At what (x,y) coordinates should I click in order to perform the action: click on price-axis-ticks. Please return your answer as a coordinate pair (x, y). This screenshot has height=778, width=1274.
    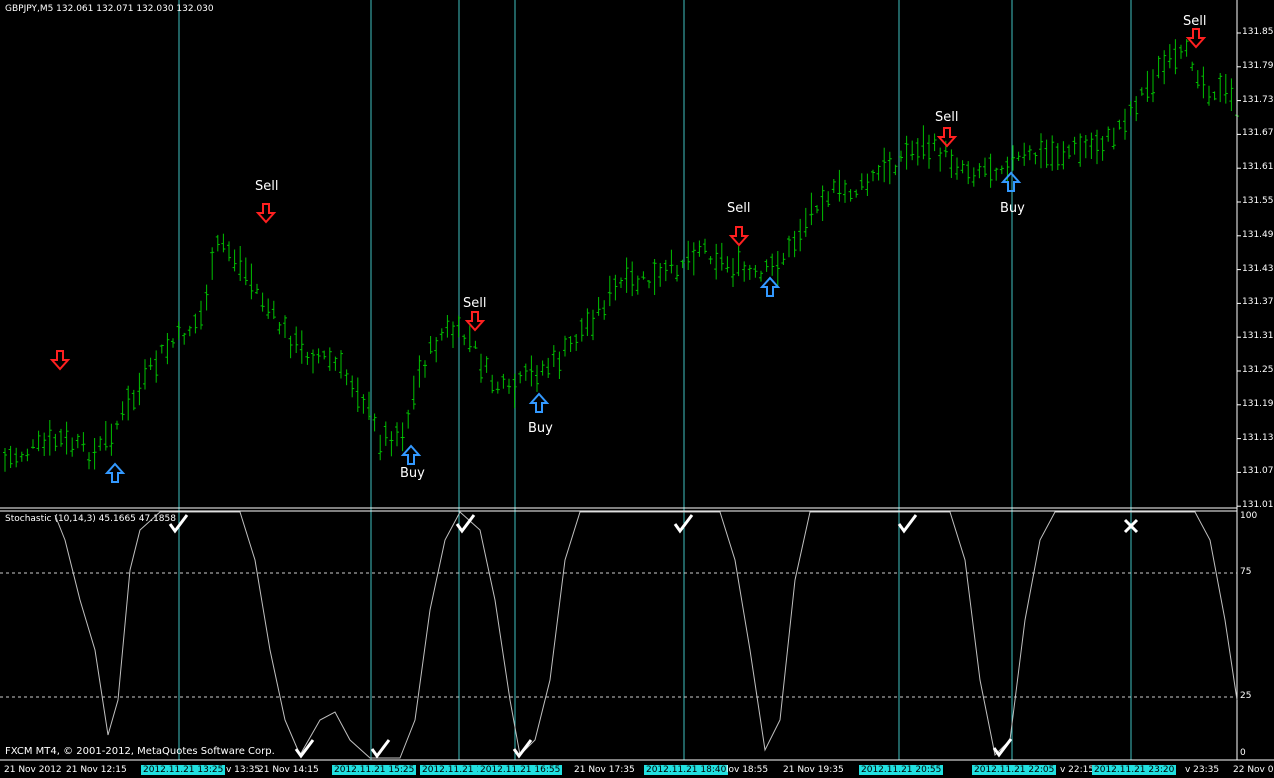
    Looking at the image, I should click on (1239, 269).